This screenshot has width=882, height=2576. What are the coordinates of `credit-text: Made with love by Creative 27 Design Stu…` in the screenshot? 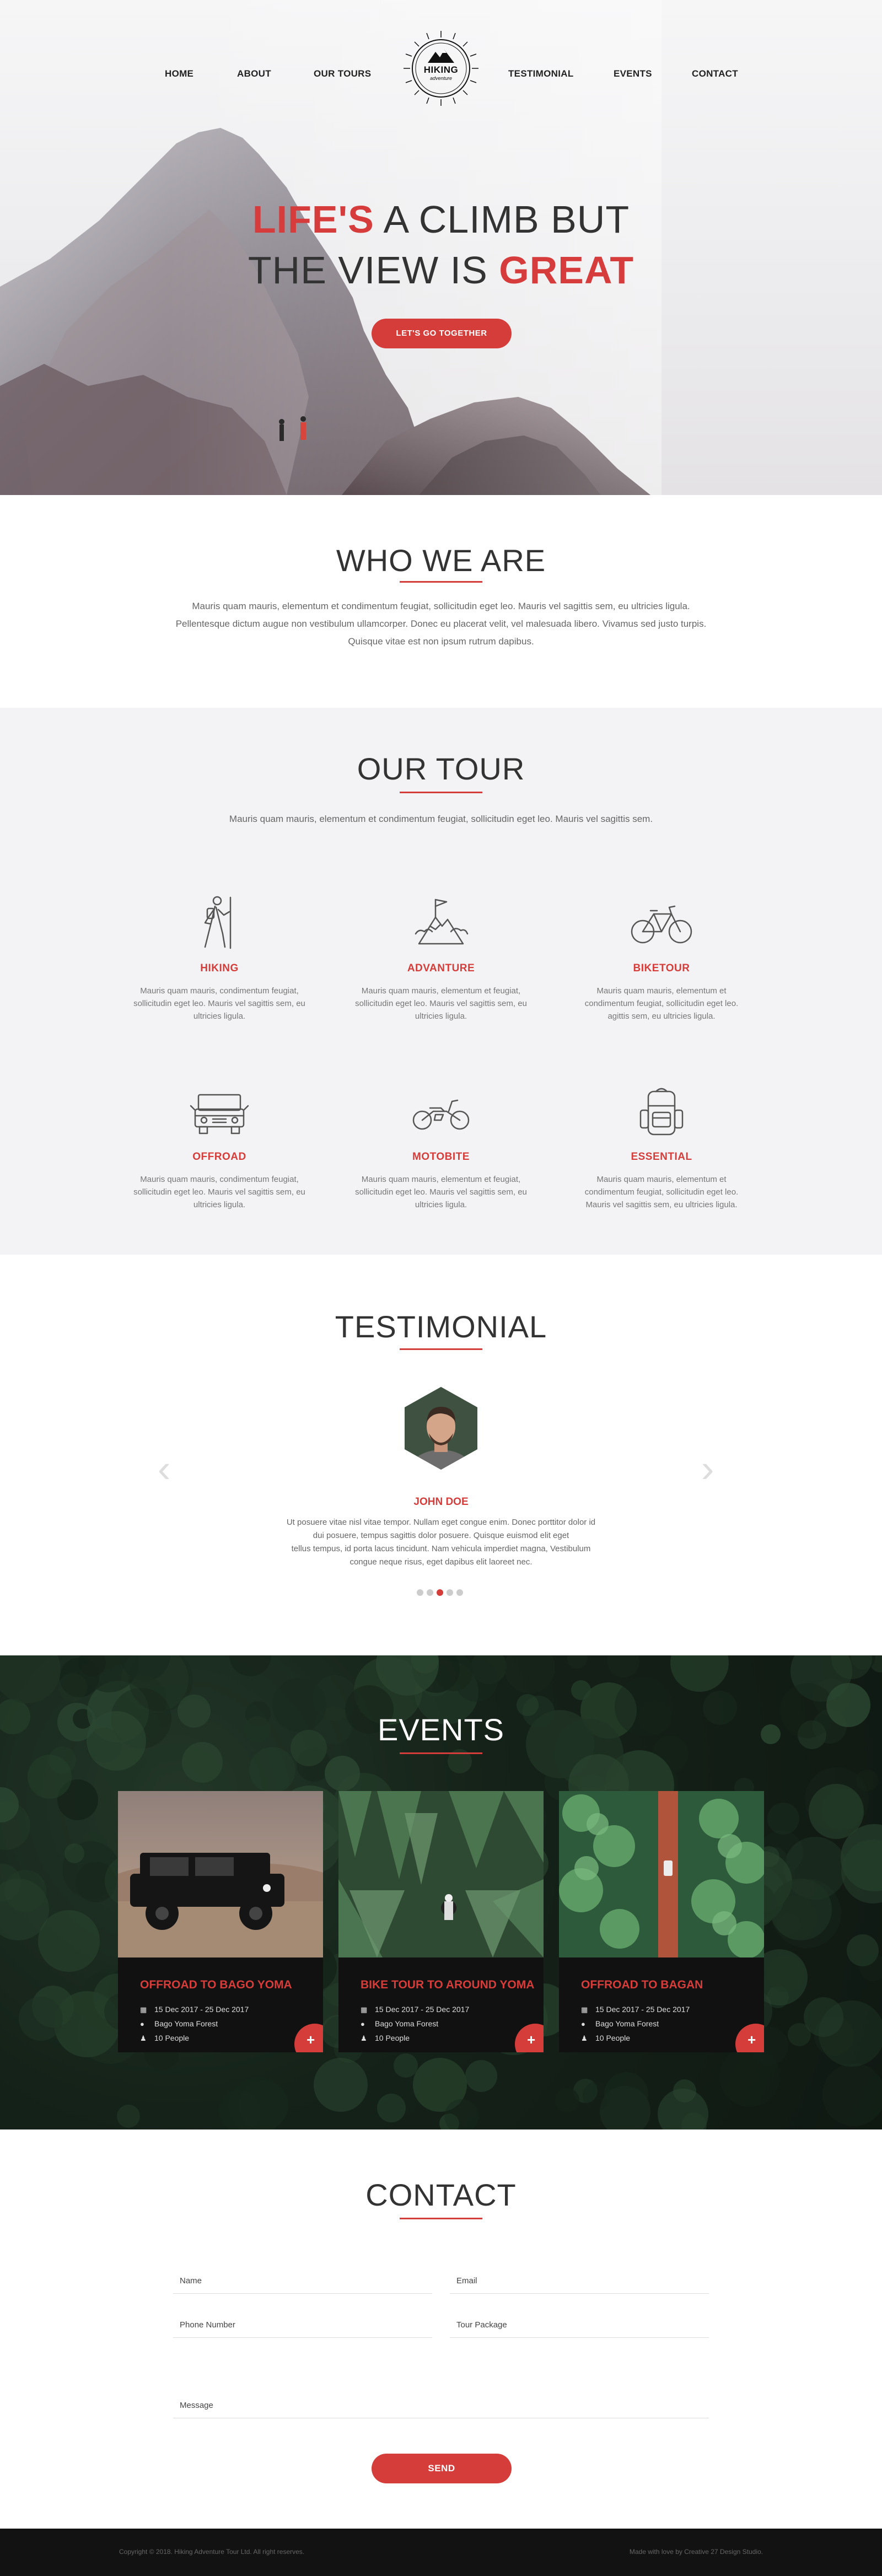 It's located at (696, 2552).